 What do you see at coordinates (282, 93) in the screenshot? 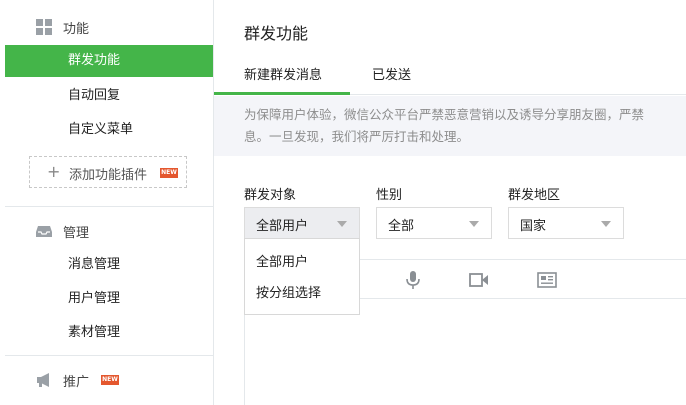
I see `tab-active-indicator` at bounding box center [282, 93].